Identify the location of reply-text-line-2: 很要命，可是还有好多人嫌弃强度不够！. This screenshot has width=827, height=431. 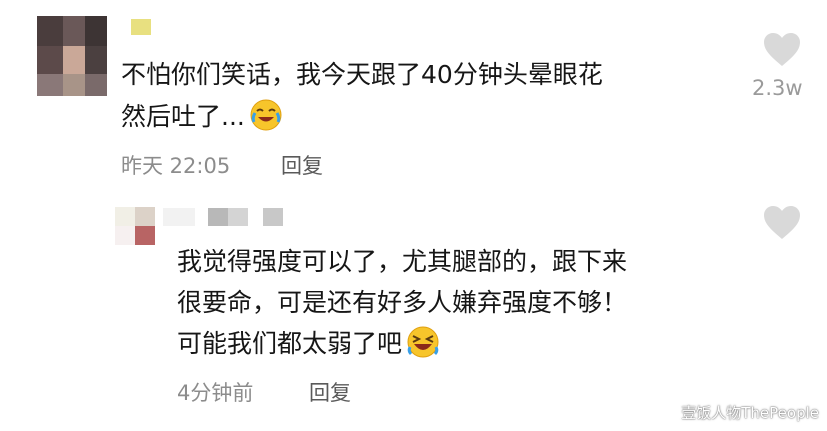
(402, 302).